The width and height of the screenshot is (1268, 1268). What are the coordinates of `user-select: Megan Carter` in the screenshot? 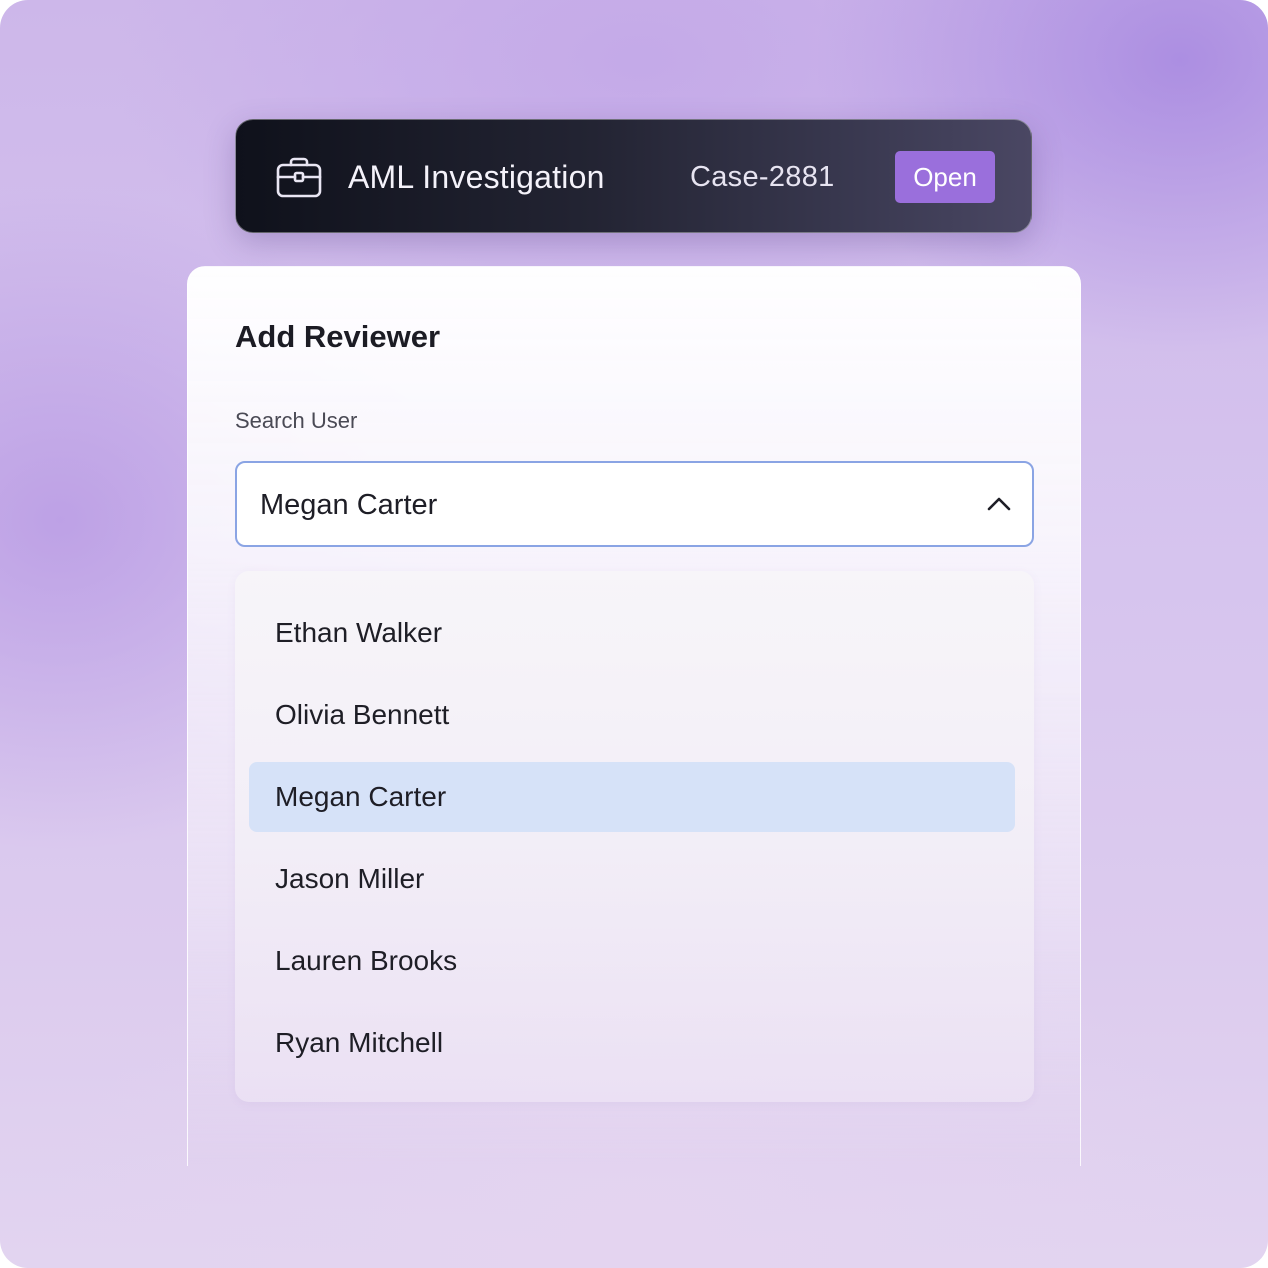 It's located at (634, 504).